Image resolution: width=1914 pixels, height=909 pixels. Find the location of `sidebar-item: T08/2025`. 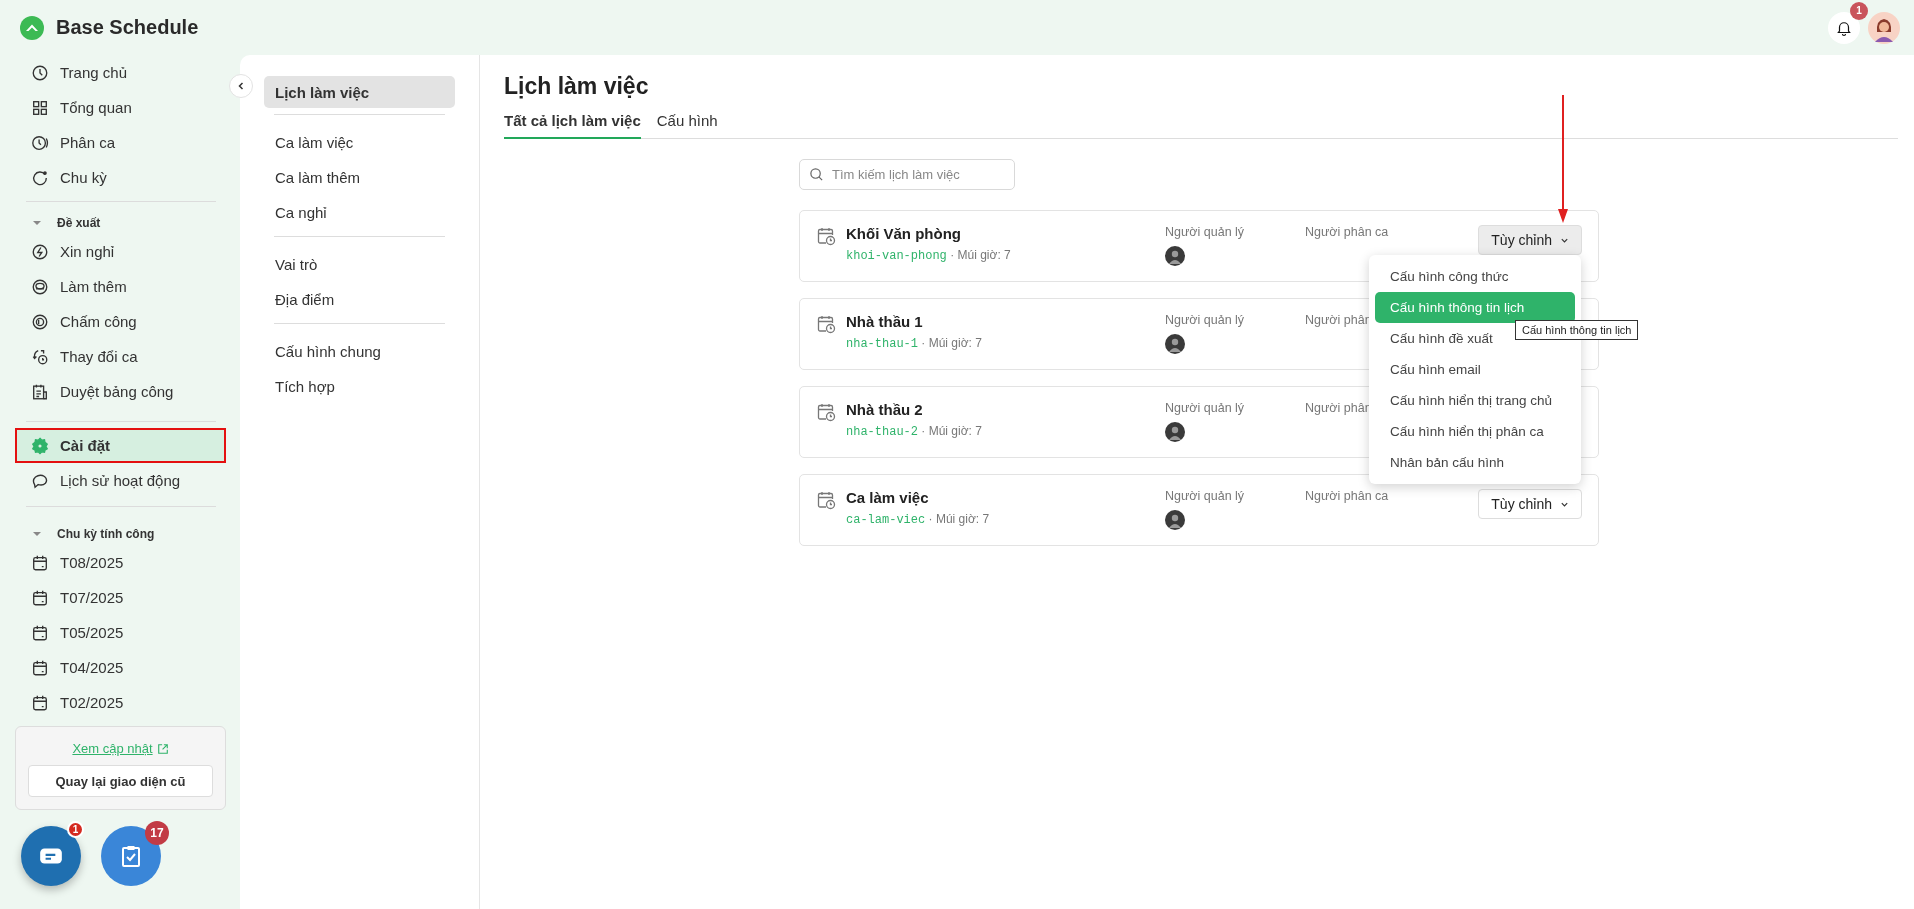

sidebar-item: T08/2025 is located at coordinates (120, 562).